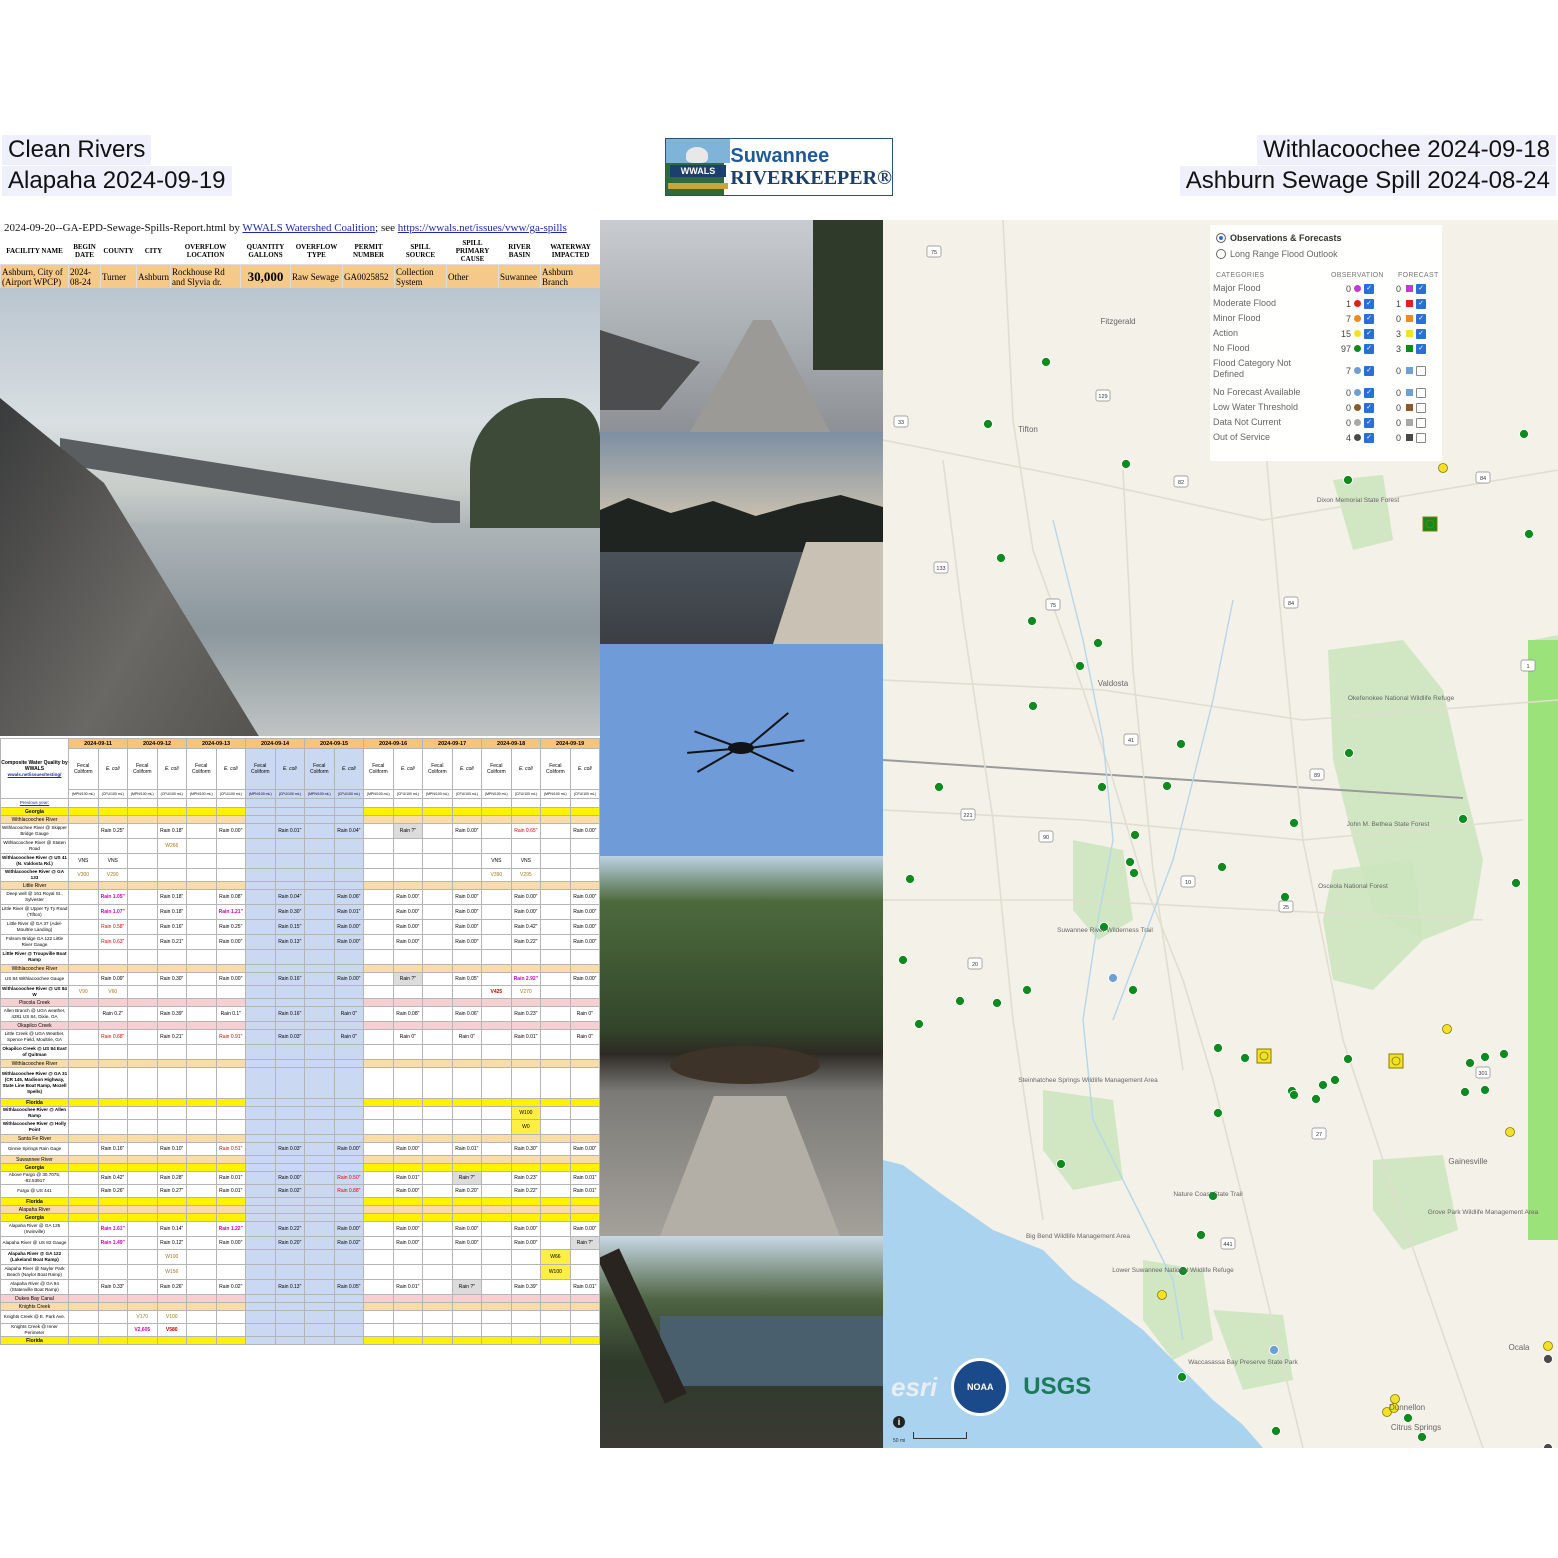  What do you see at coordinates (408, 912) in the screenshot?
I see `wq-cell: Rain 0.00"` at bounding box center [408, 912].